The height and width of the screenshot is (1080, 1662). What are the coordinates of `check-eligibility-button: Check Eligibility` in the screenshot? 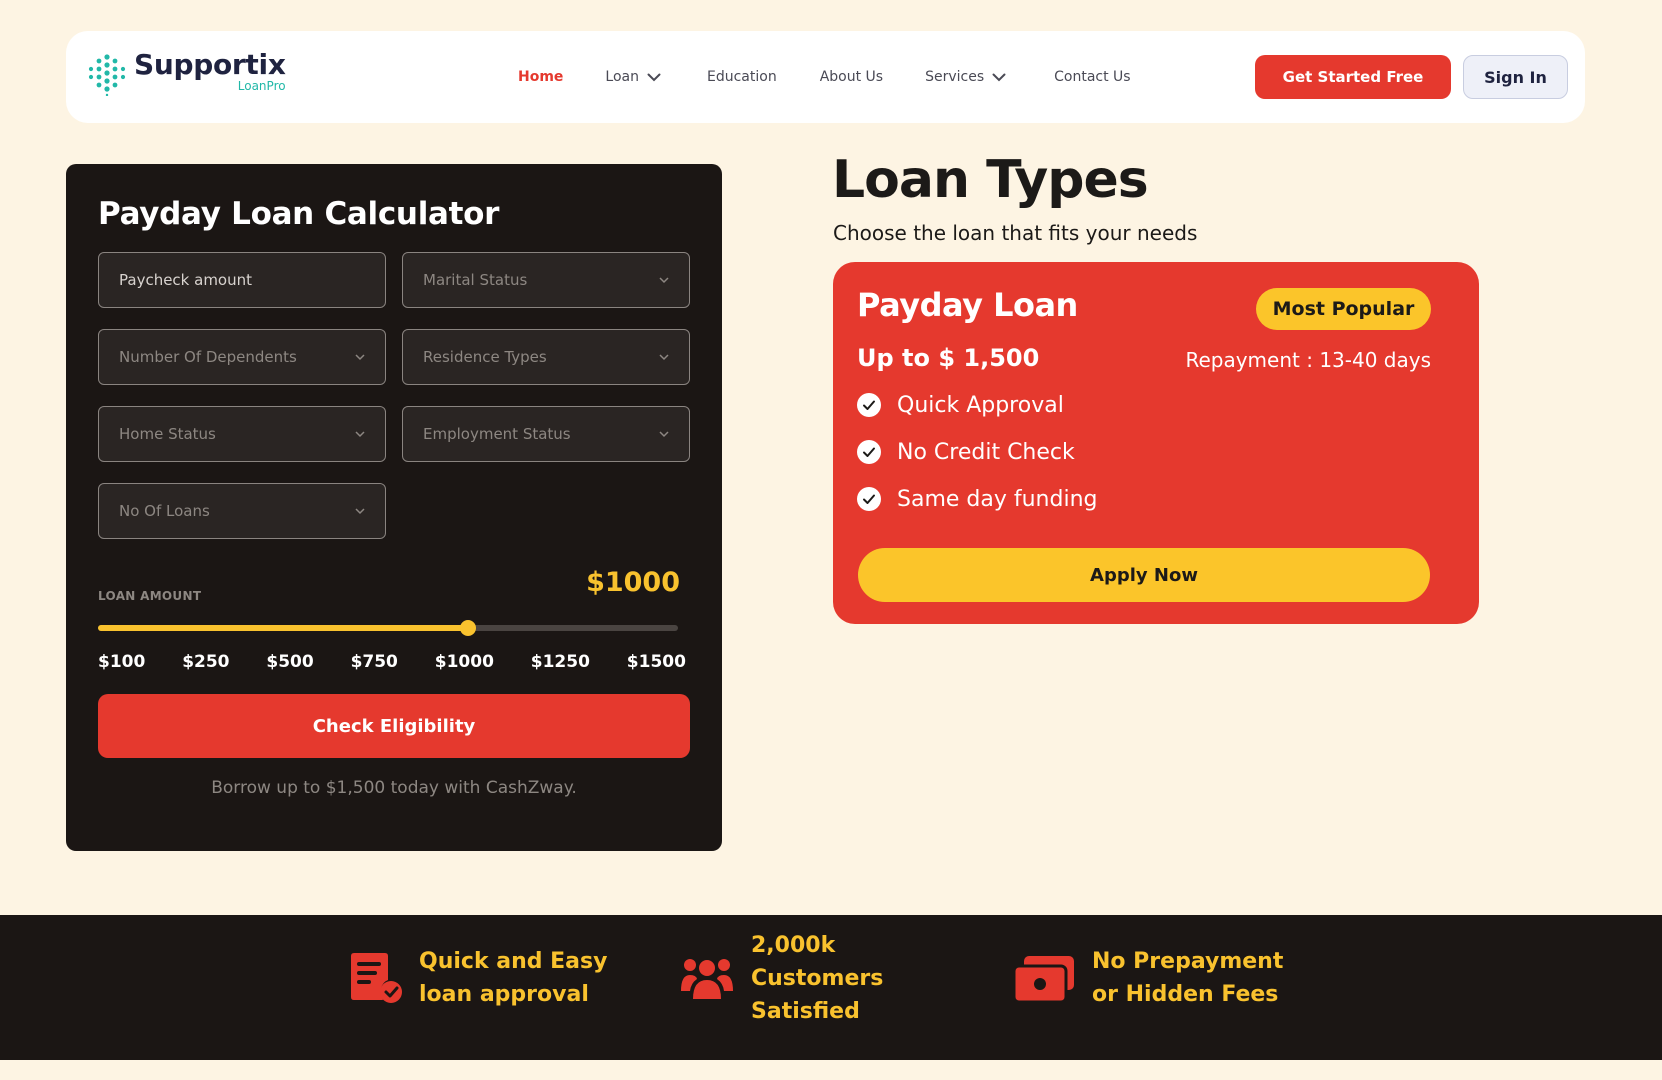 It's located at (394, 726).